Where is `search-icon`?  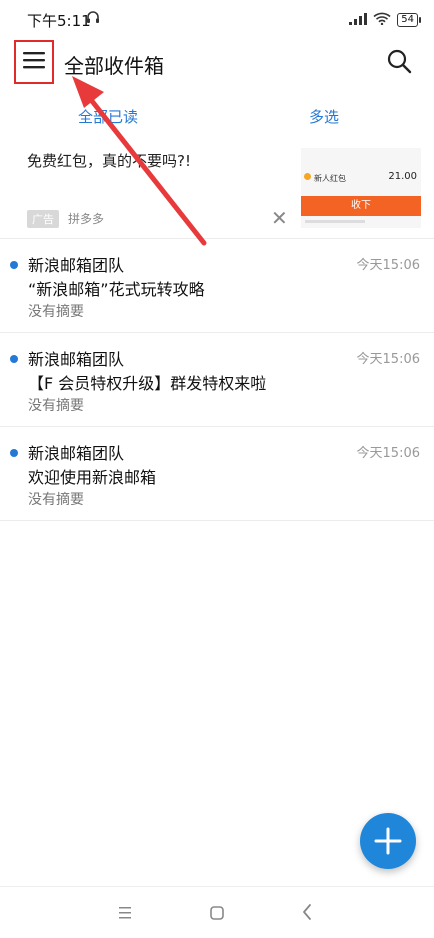
search-icon is located at coordinates (399, 63).